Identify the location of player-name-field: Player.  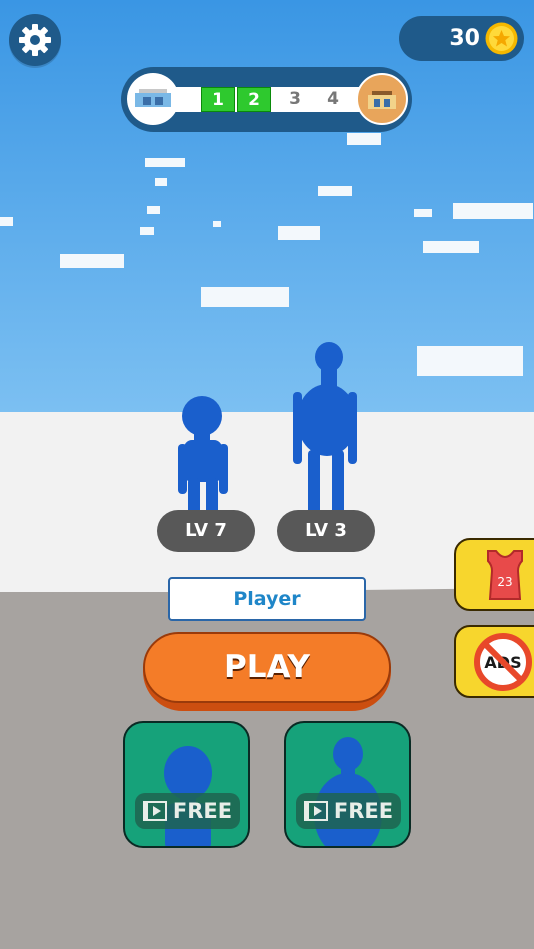
(267, 599).